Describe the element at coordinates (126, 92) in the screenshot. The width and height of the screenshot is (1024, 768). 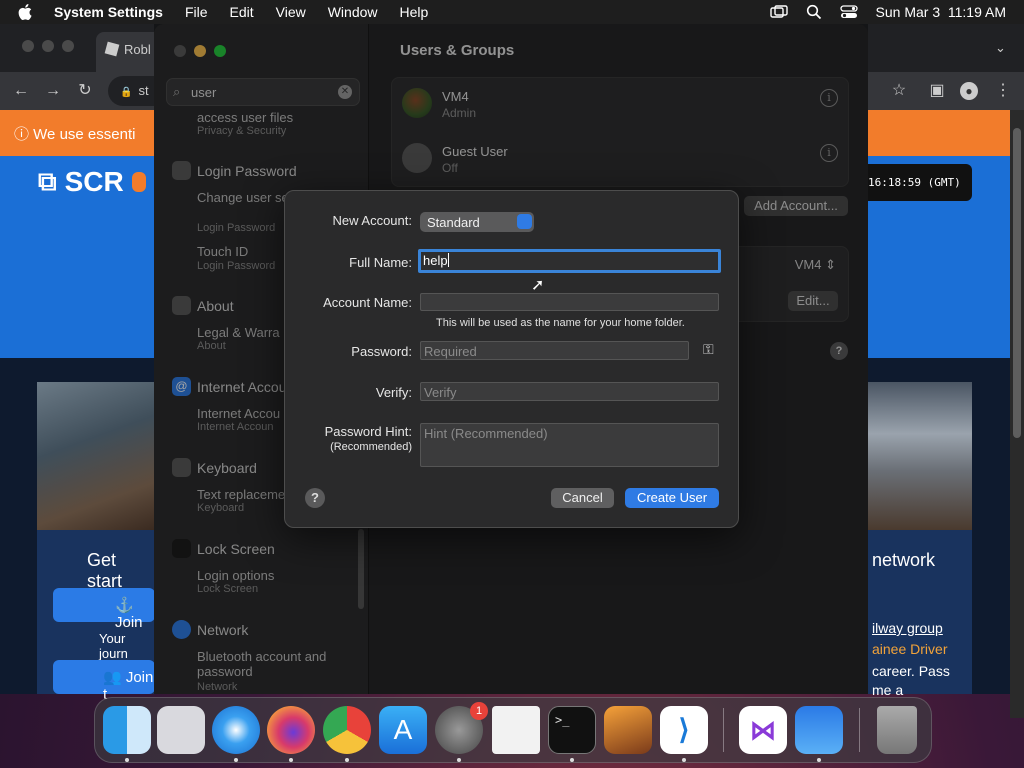
I see `lock-icon: 🔒` at that location.